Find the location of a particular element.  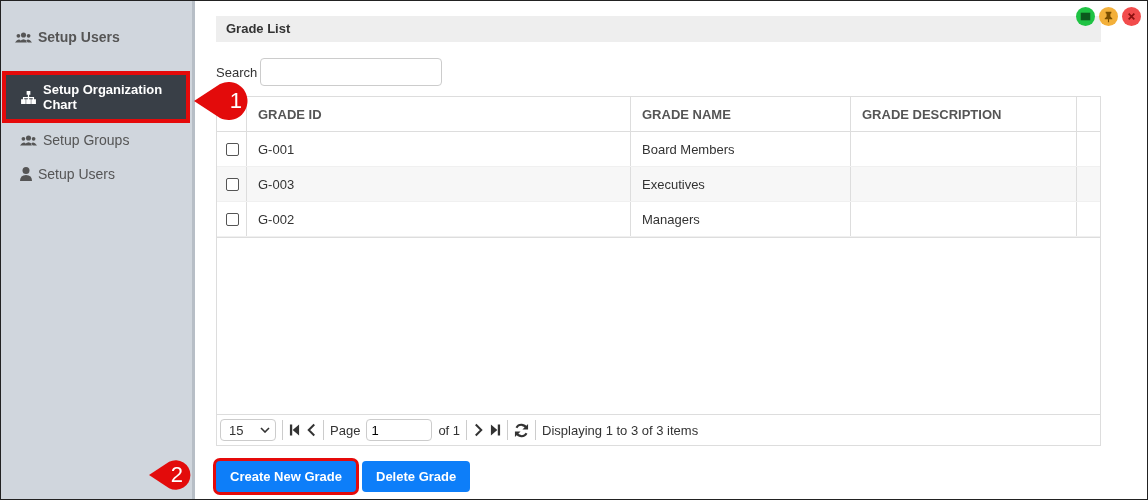

sidebar-item: Setup Users is located at coordinates (96, 174).